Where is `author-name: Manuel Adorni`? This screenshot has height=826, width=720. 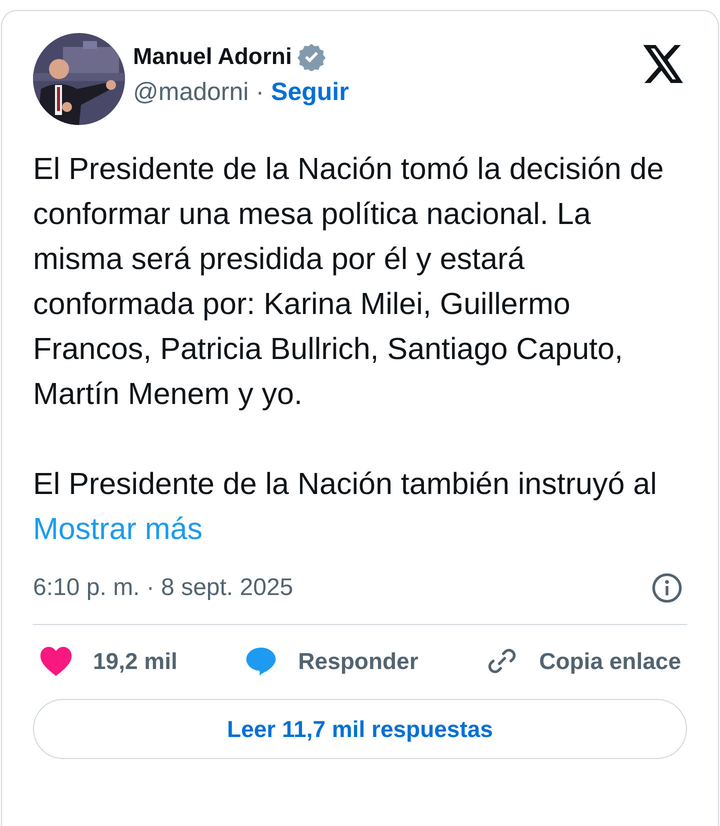
author-name: Manuel Adorni is located at coordinates (212, 56).